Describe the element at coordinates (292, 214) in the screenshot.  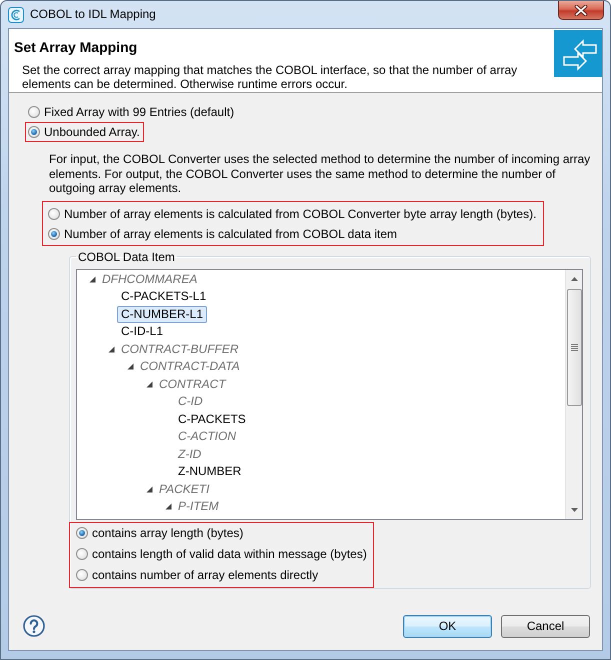
I see `radio-option: Number of array elements is calculated from COBOL Converter byte array length (bytes).` at that location.